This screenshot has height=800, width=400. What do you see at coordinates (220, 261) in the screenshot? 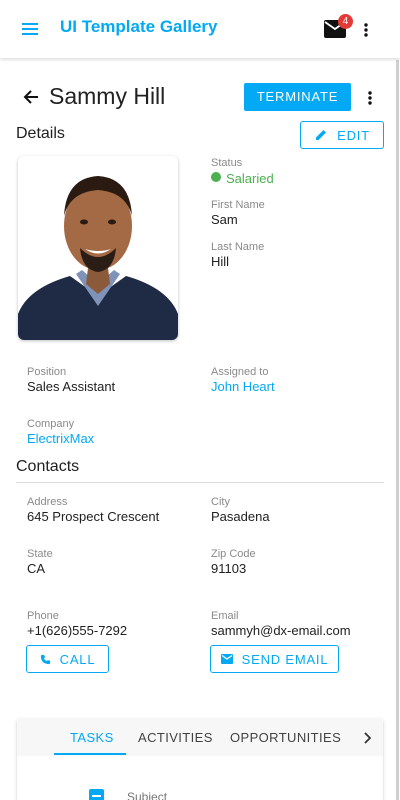
I see `last-name-value: Hill` at bounding box center [220, 261].